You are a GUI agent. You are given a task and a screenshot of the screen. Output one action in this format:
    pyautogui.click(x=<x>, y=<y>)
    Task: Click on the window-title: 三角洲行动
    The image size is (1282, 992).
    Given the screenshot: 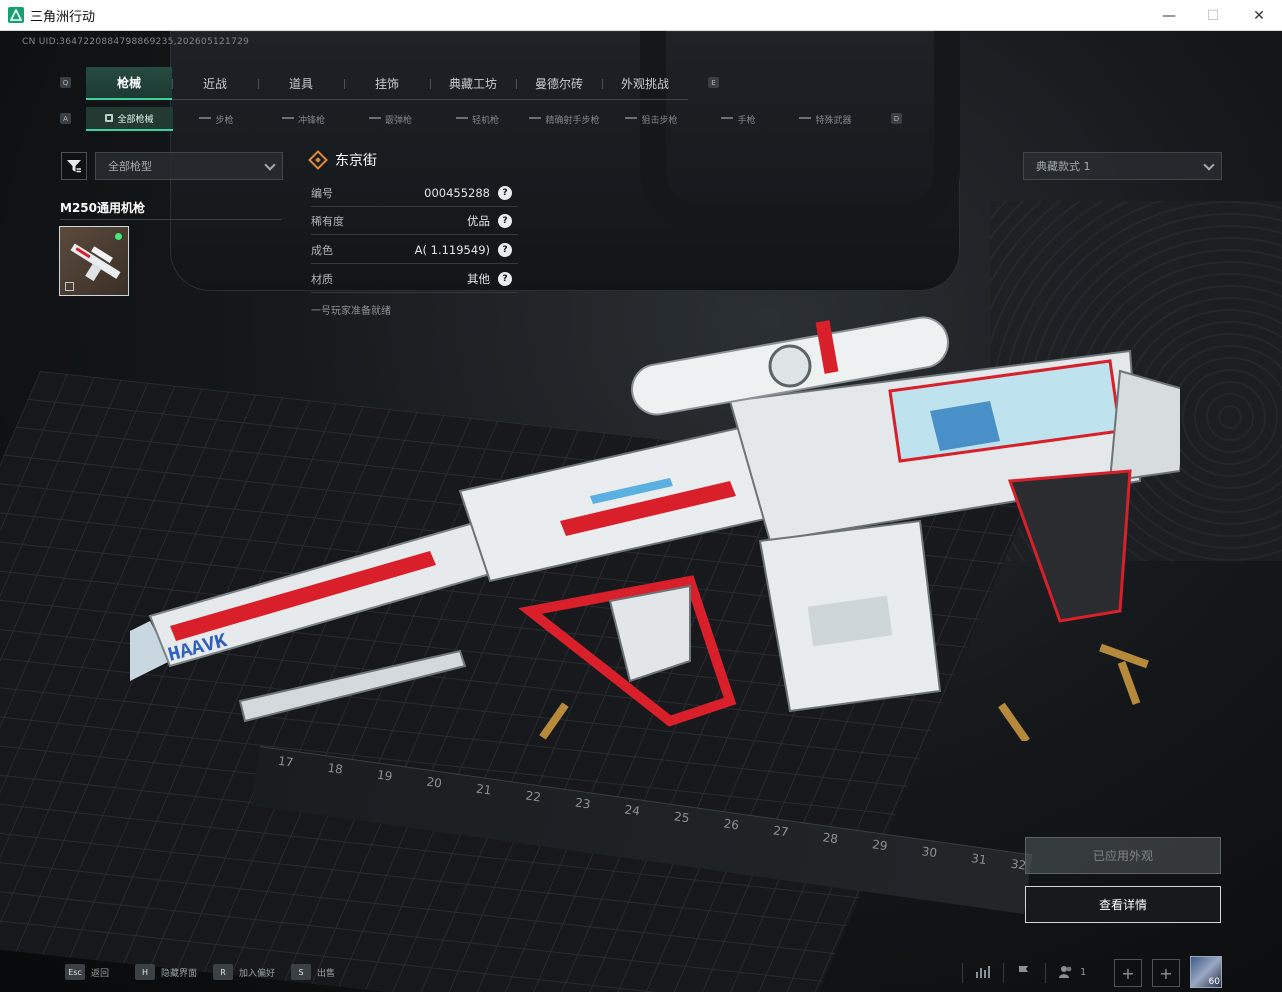 What is the action you would take?
    pyautogui.click(x=63, y=17)
    